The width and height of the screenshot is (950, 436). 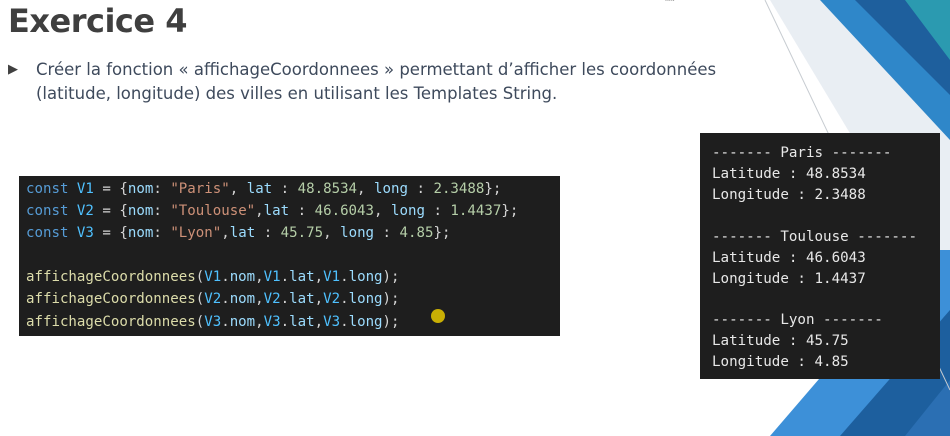 What do you see at coordinates (814, 237) in the screenshot?
I see `console-line: ------- Toulouse -------` at bounding box center [814, 237].